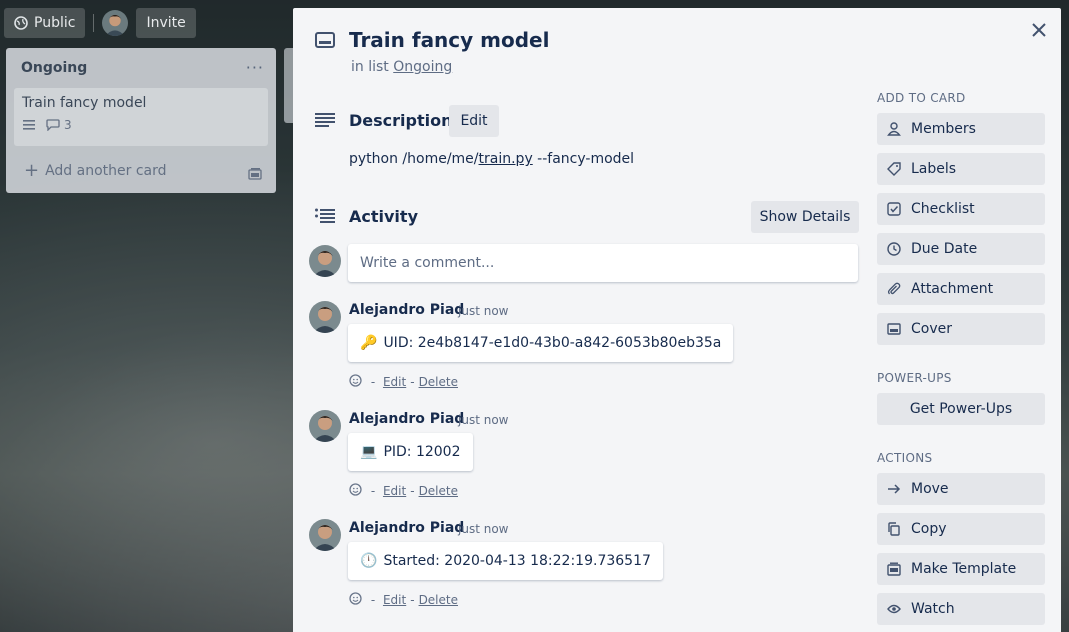 This screenshot has height=632, width=1069. What do you see at coordinates (414, 159) in the screenshot?
I see `description-text-start: python /home/me/` at bounding box center [414, 159].